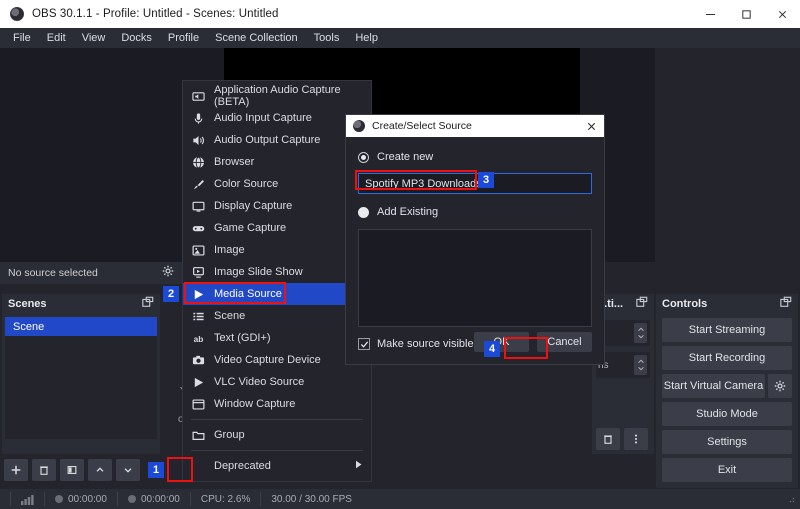 Image resolution: width=800 pixels, height=509 pixels. Describe the element at coordinates (405, 157) in the screenshot. I see `create-new-label: Create new` at that location.